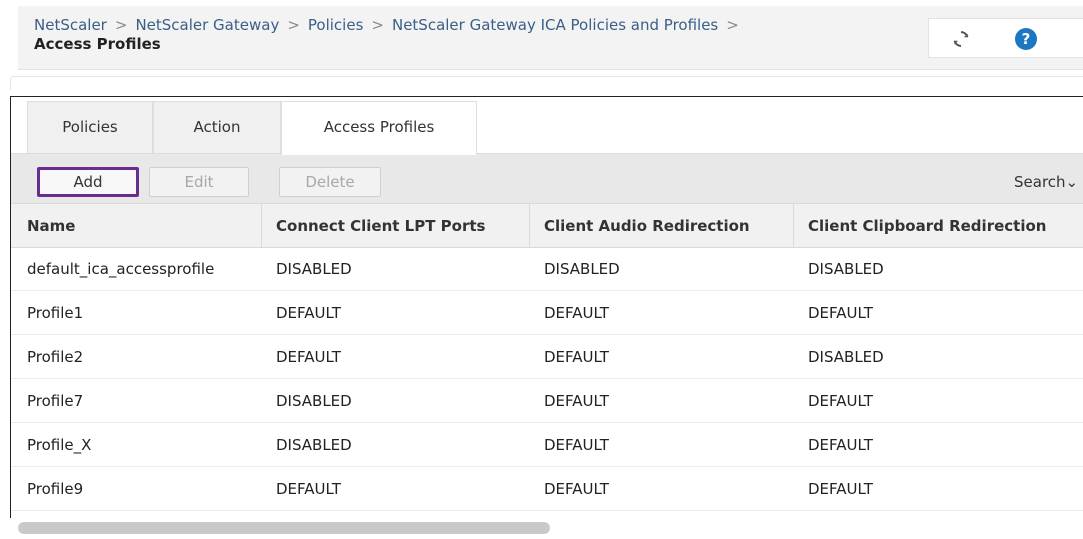  Describe the element at coordinates (546, 83) in the screenshot. I see `content-frame-top` at that location.